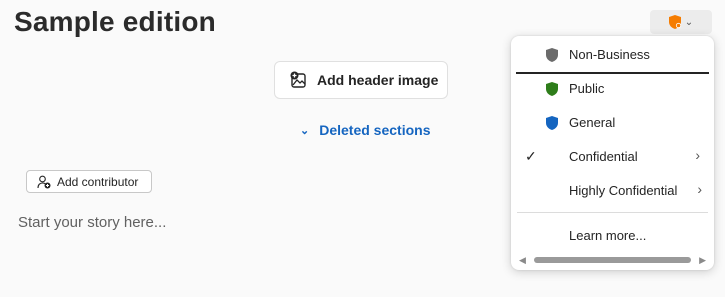 The image size is (725, 297). Describe the element at coordinates (298, 79) in the screenshot. I see `image-add-icon` at that location.